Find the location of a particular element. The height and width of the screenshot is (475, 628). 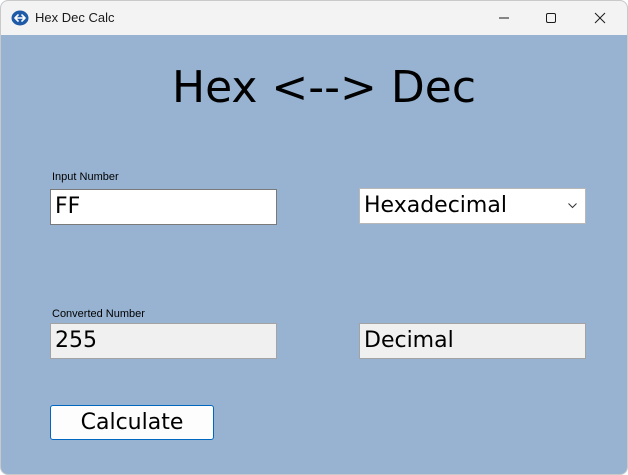

input-base-selected: Hexadecimal is located at coordinates (435, 205).